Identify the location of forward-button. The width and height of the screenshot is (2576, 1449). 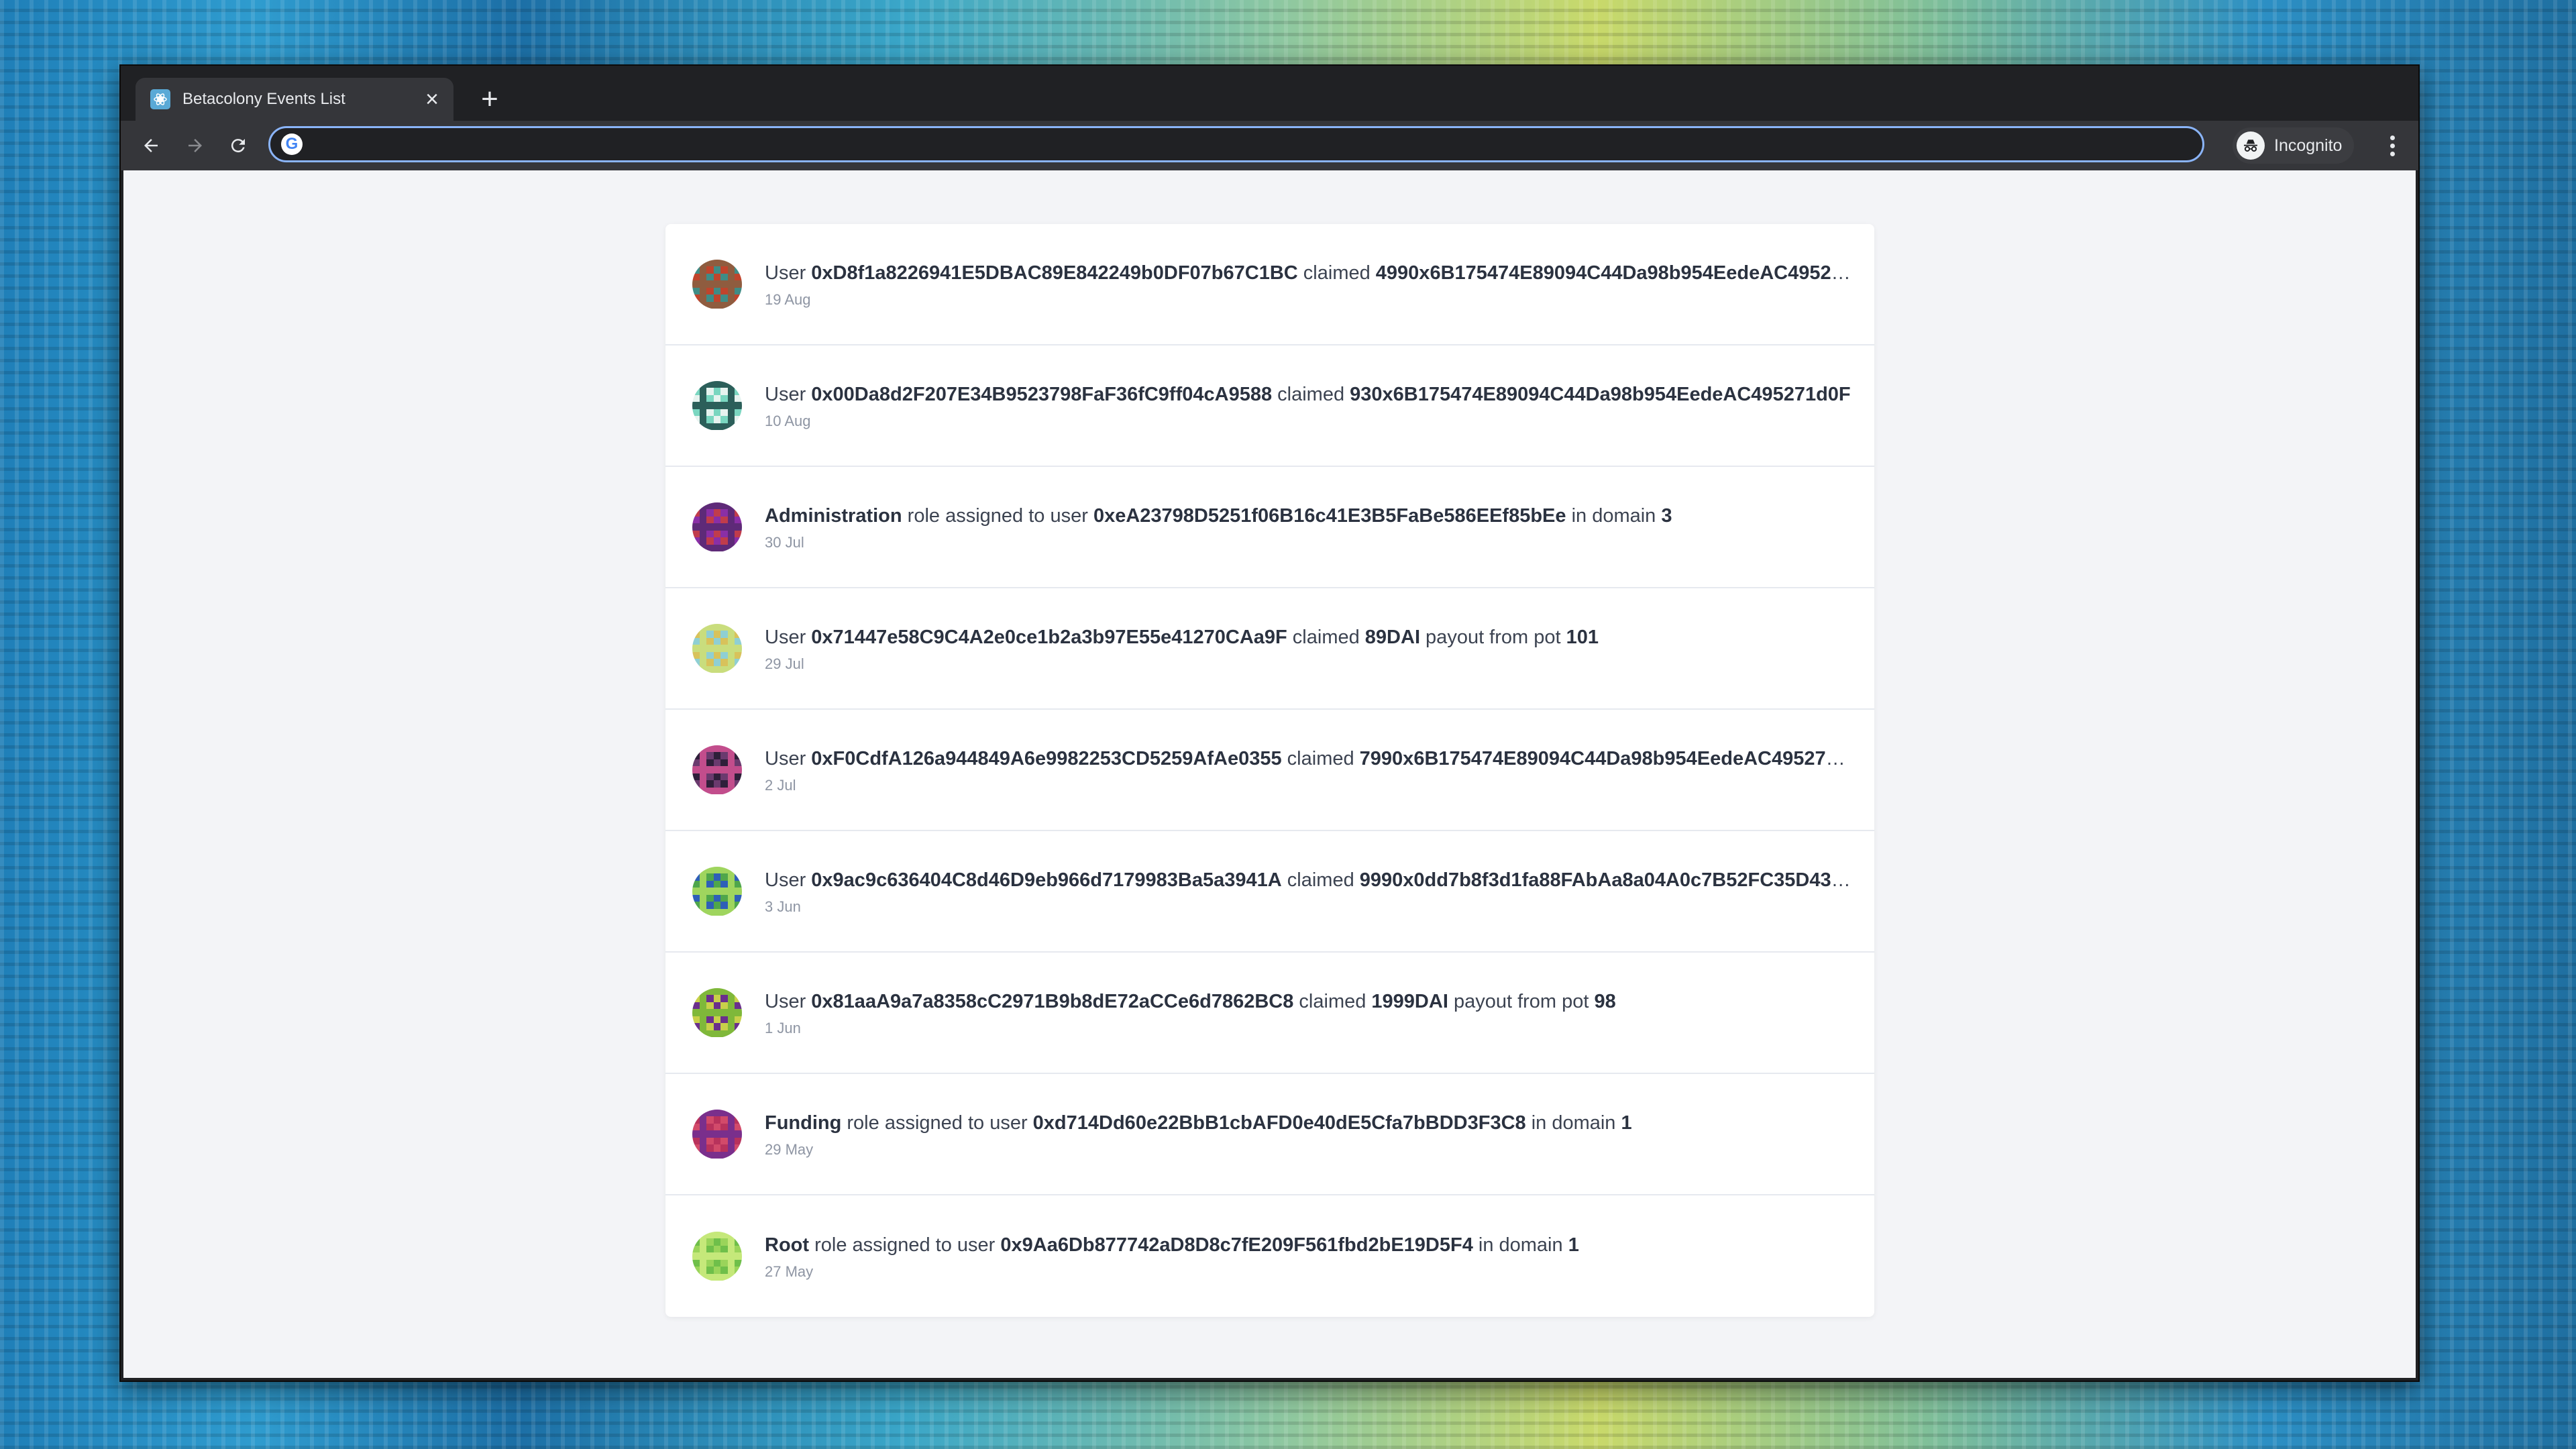
(195, 145).